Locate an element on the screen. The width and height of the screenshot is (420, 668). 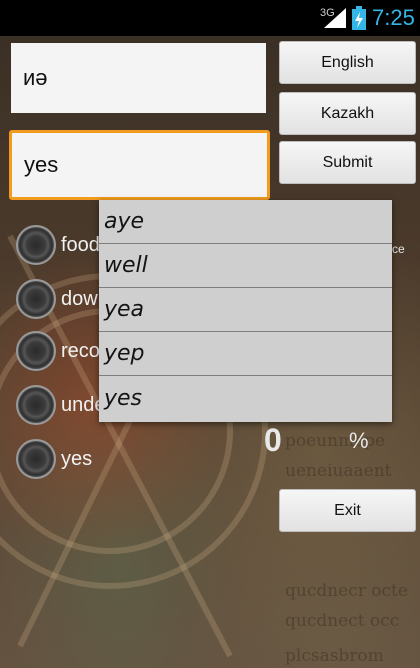
suggestion-item: yea is located at coordinates (245, 310).